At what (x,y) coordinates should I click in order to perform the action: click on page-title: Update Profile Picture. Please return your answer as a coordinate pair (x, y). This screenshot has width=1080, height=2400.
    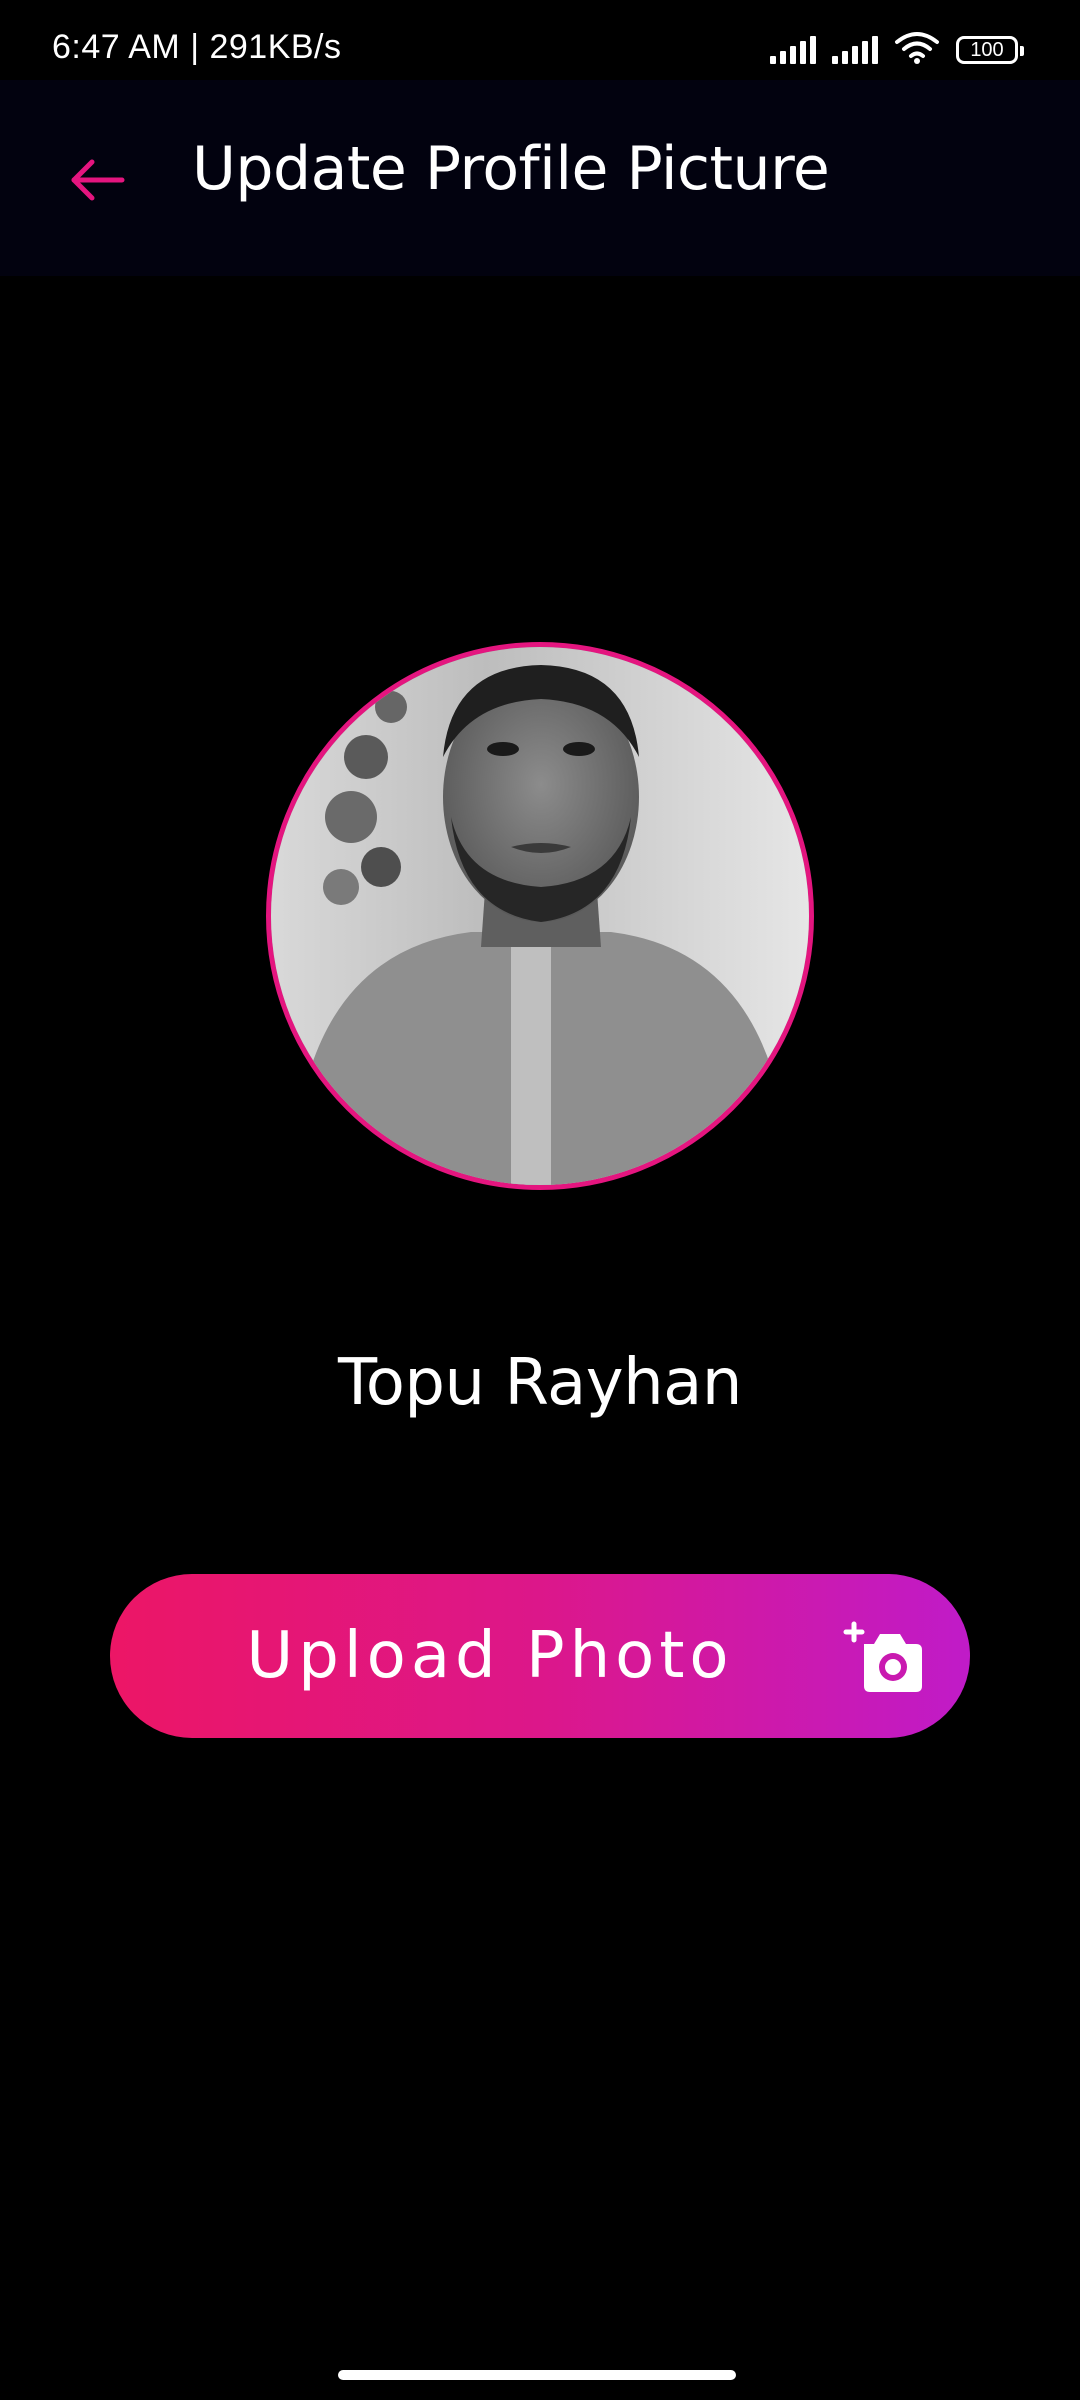
    Looking at the image, I should click on (511, 169).